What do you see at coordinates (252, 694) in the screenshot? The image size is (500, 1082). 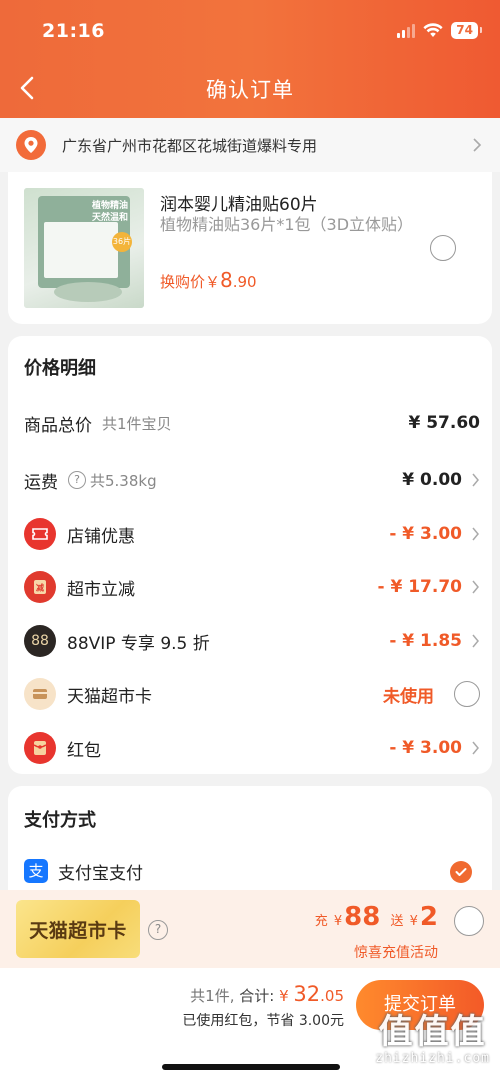 I see `row-tmall-card: 天猫超市卡 未使用` at bounding box center [252, 694].